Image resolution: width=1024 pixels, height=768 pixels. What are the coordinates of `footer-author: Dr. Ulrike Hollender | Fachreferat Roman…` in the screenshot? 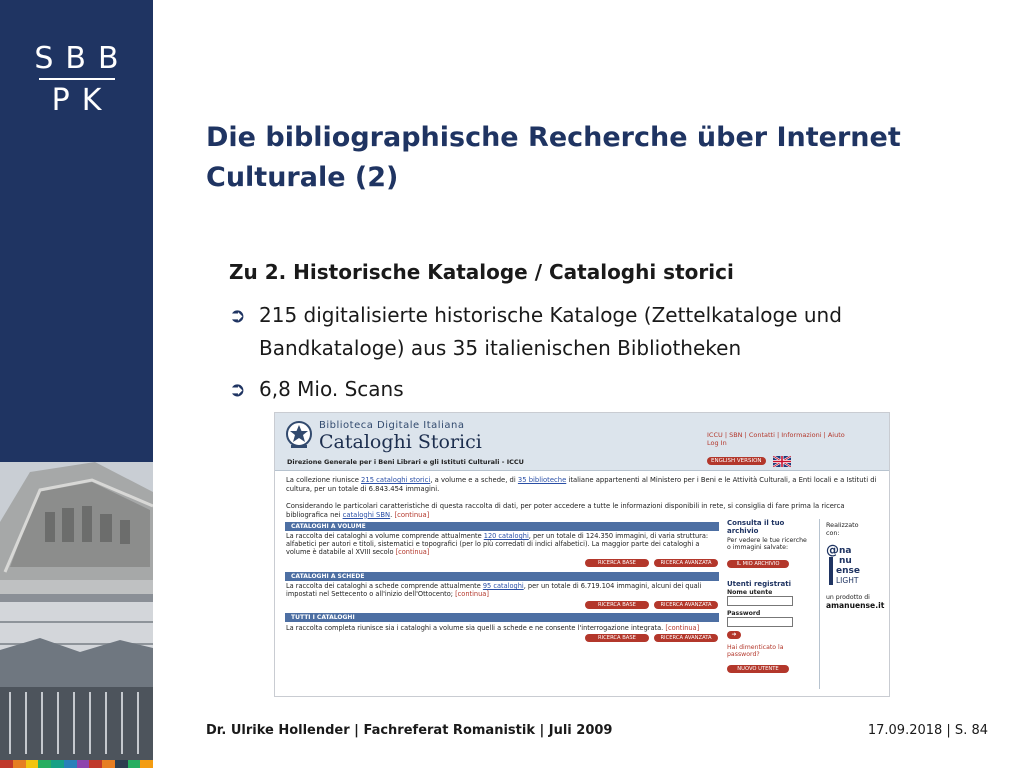 It's located at (409, 730).